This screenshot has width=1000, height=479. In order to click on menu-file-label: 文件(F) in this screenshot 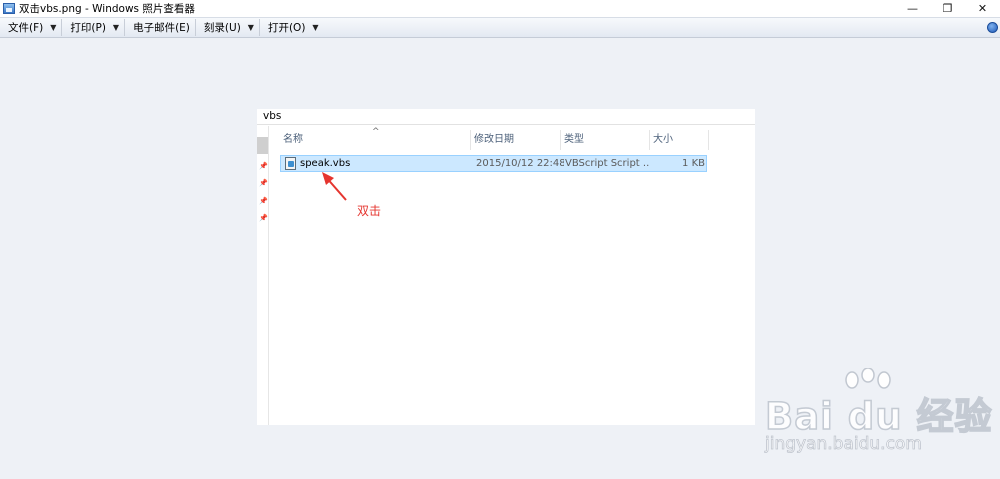, I will do `click(26, 28)`.